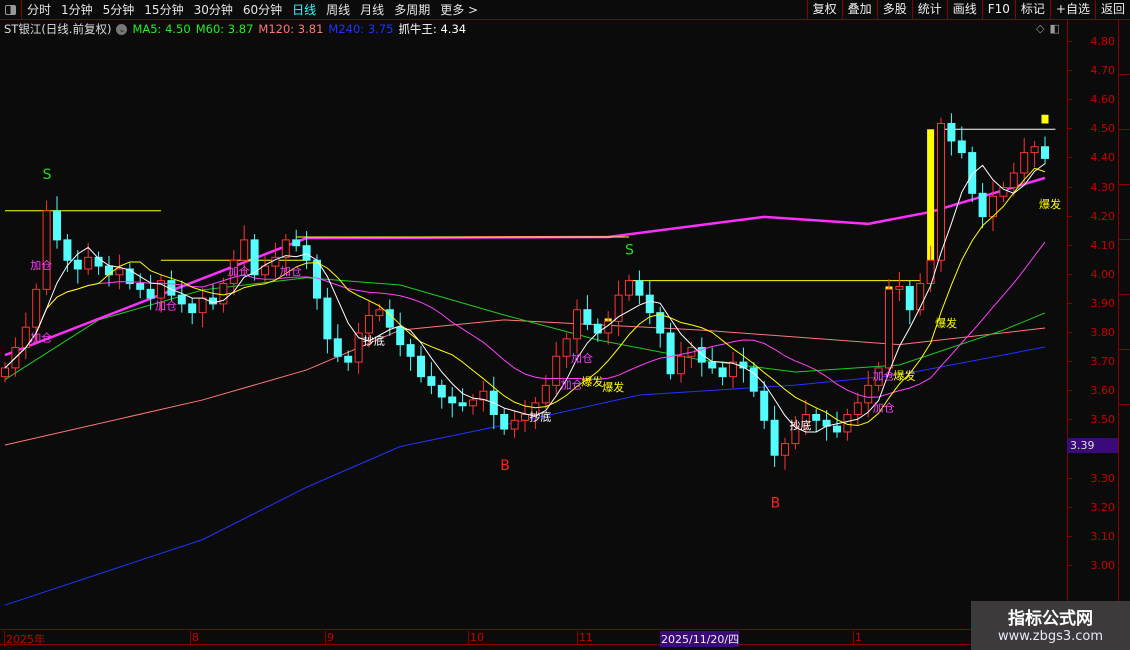 The image size is (1130, 650). I want to click on period-tab: 15分钟, so click(163, 9).